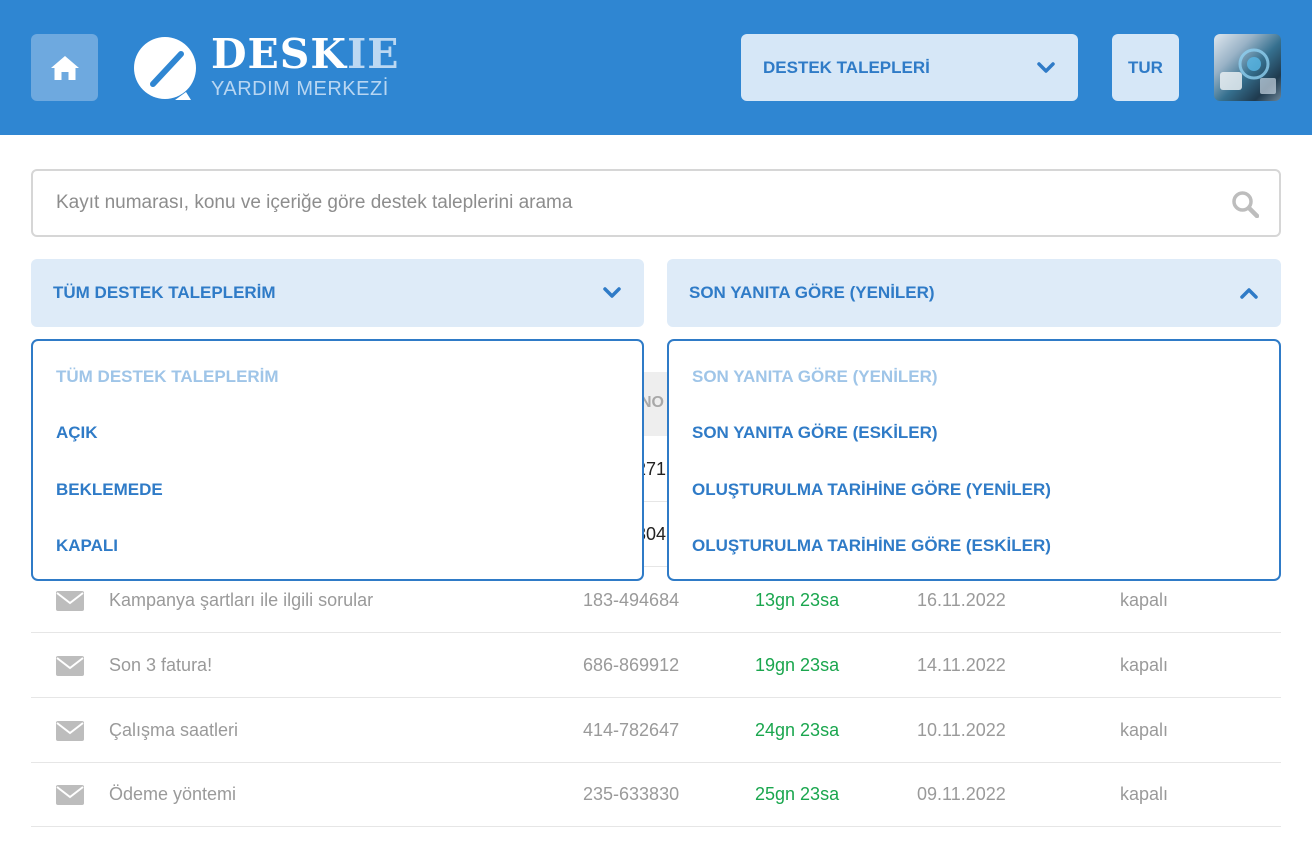  What do you see at coordinates (164, 292) in the screenshot?
I see `status-filter-label: TÜM DESTEK TALEPLERİM` at bounding box center [164, 292].